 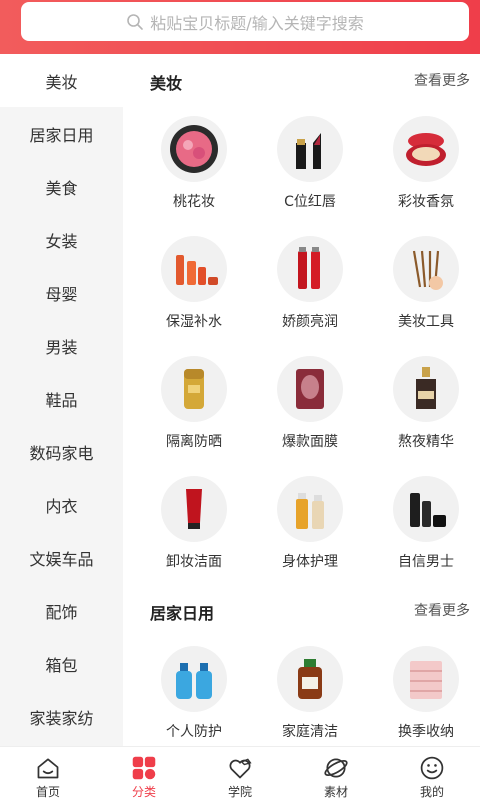 What do you see at coordinates (310, 202) in the screenshot?
I see `item-label: C位红唇` at bounding box center [310, 202].